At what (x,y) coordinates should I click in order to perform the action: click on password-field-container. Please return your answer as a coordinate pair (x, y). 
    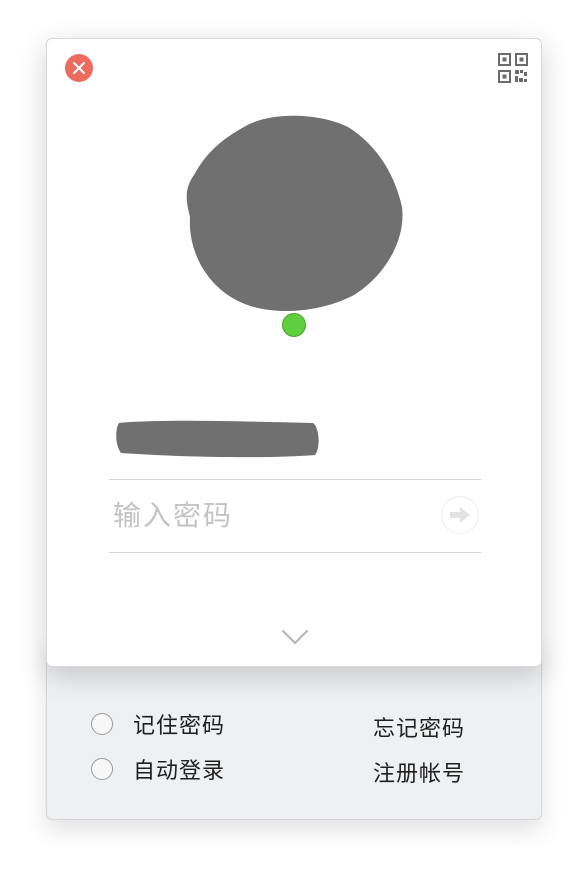
    Looking at the image, I should click on (295, 516).